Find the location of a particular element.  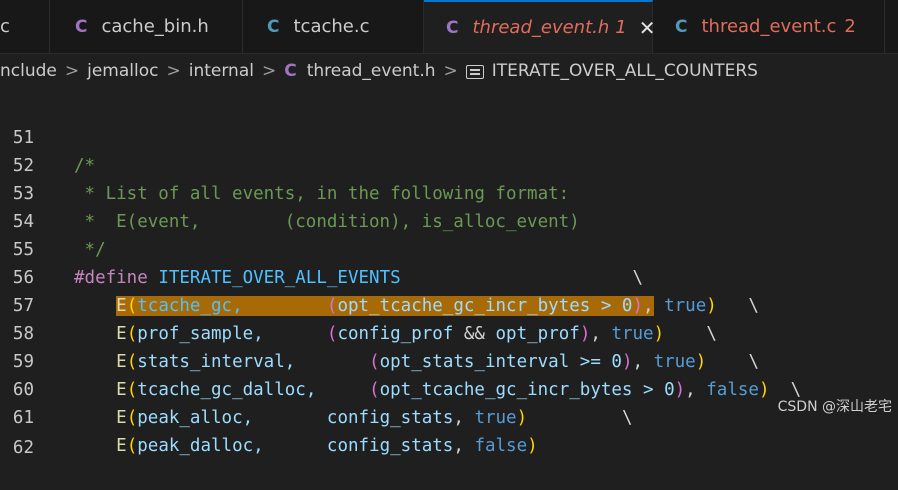

line-number: 62 is located at coordinates (23, 448).